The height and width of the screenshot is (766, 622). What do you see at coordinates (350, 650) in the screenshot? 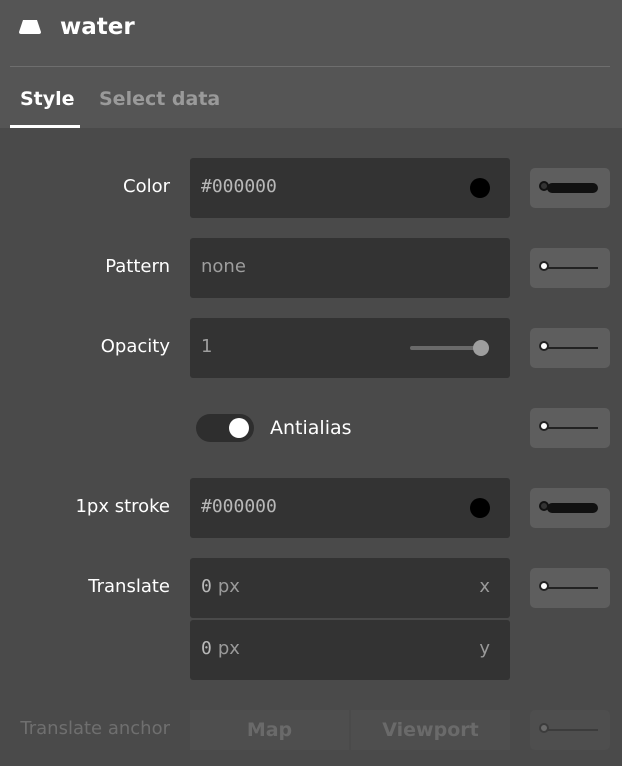
I see `translate-y-field: 0 px y` at bounding box center [350, 650].